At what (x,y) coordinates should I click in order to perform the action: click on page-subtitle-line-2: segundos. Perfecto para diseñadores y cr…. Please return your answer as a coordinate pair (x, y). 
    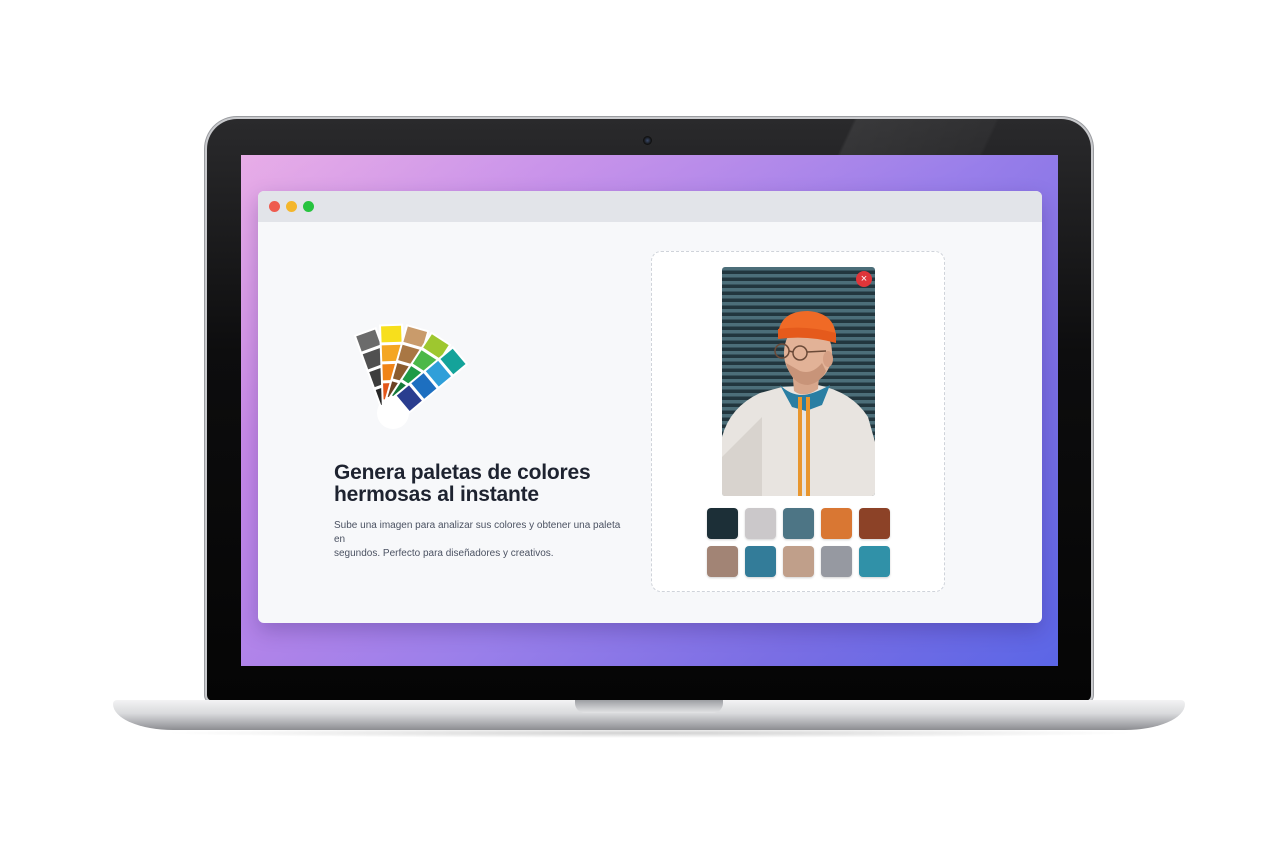
    Looking at the image, I should click on (444, 553).